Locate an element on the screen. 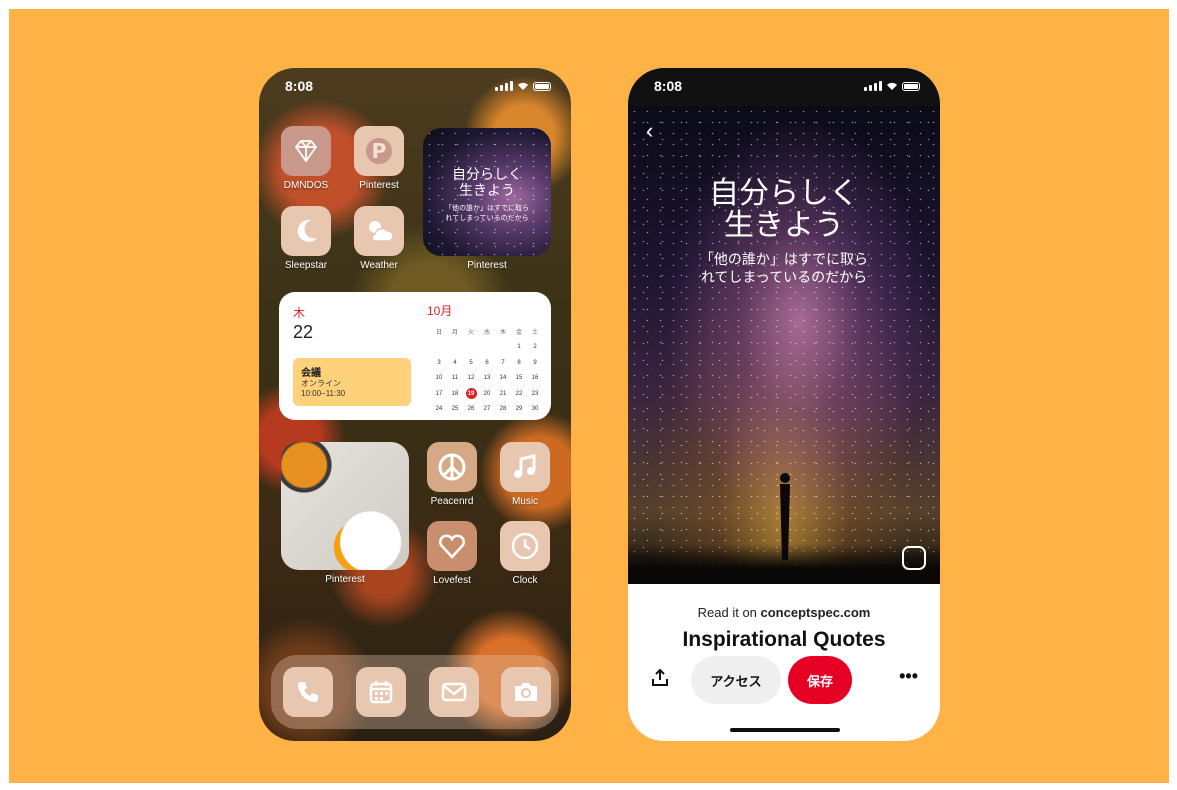  weekday-header: 金 is located at coordinates (518, 333).